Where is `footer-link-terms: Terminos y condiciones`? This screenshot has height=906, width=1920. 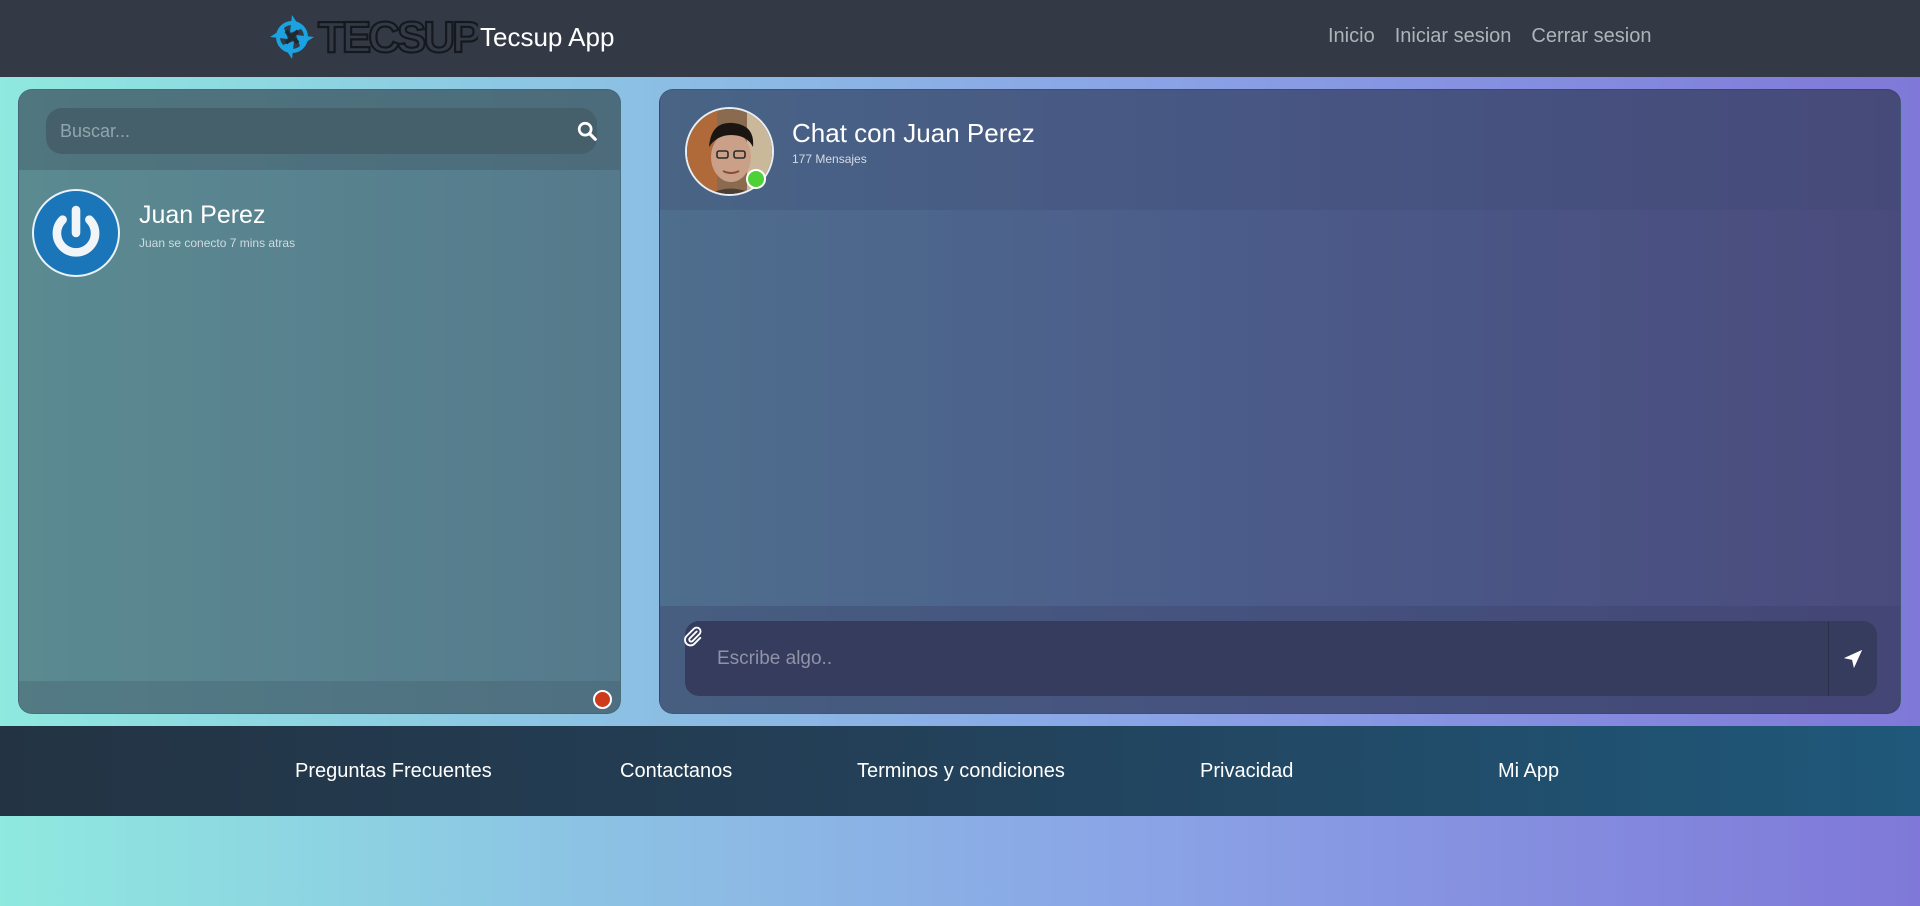 footer-link-terms: Terminos y condiciones is located at coordinates (961, 771).